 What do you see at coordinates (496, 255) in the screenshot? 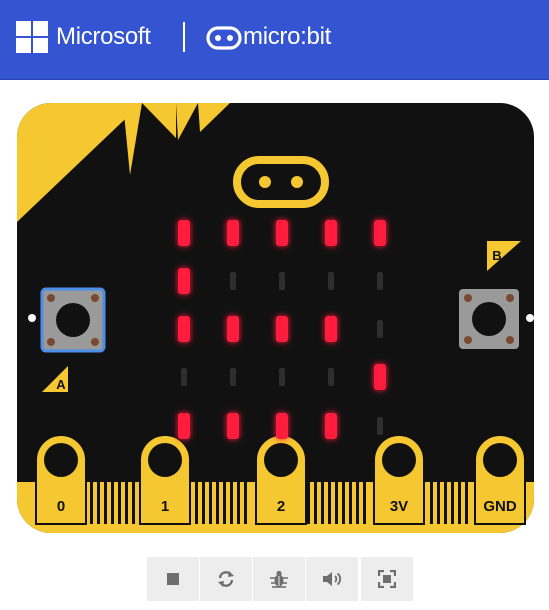
I see `svg-text: B` at bounding box center [496, 255].